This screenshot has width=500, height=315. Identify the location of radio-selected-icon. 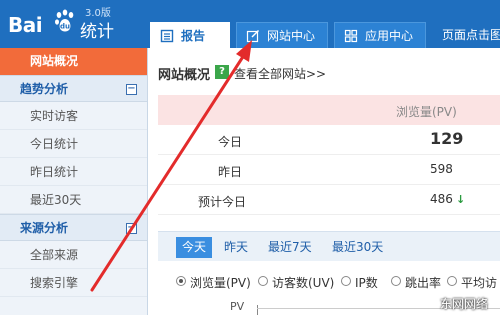
(181, 281).